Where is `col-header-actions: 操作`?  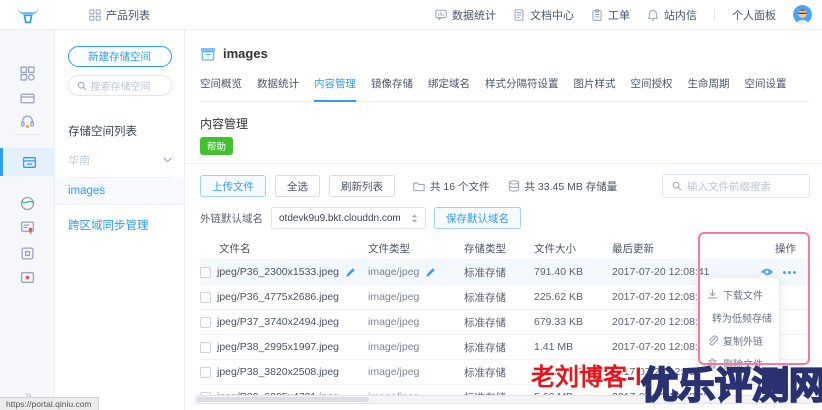
col-header-actions: 操作 is located at coordinates (785, 248).